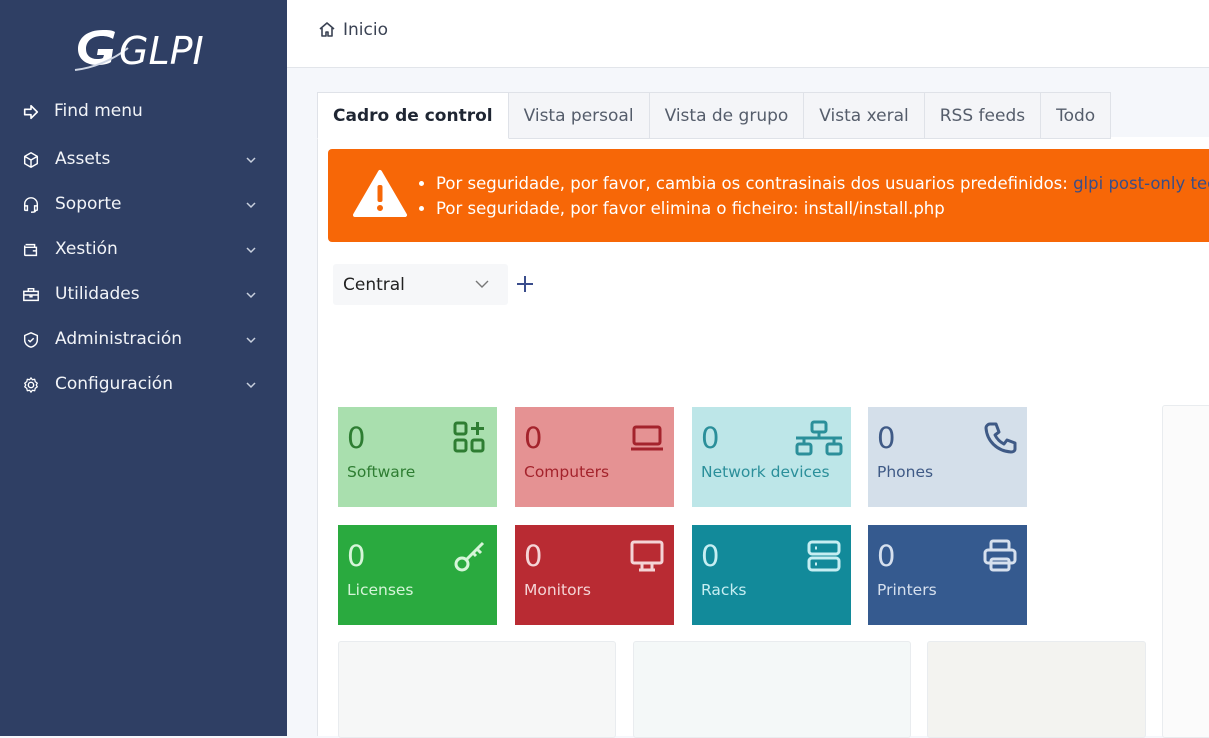  What do you see at coordinates (365, 30) in the screenshot?
I see `breadcrumb-home: Inicio` at bounding box center [365, 30].